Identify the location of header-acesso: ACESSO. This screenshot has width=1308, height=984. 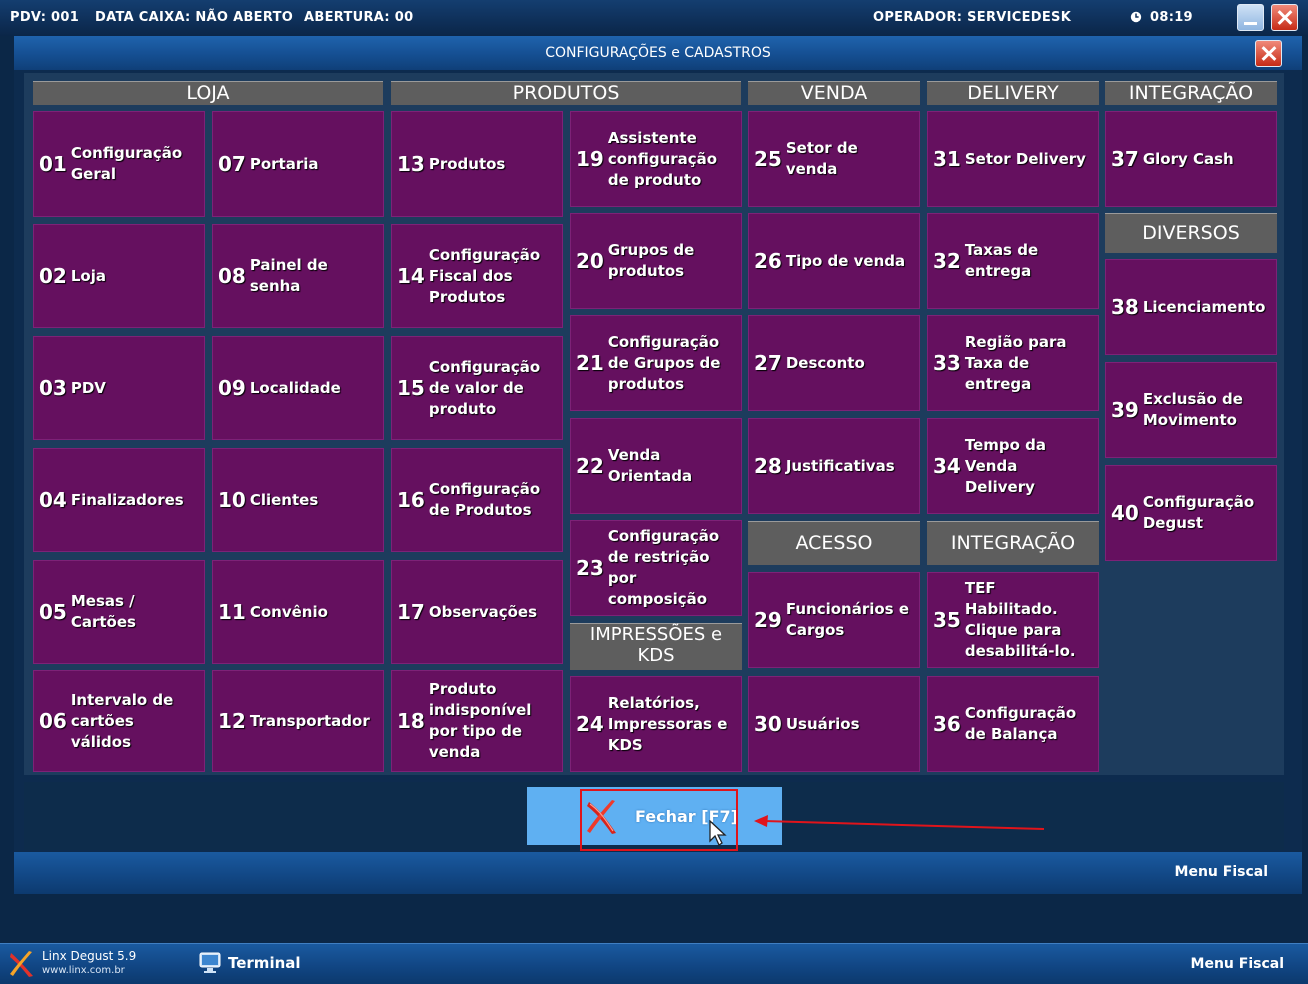
(834, 543).